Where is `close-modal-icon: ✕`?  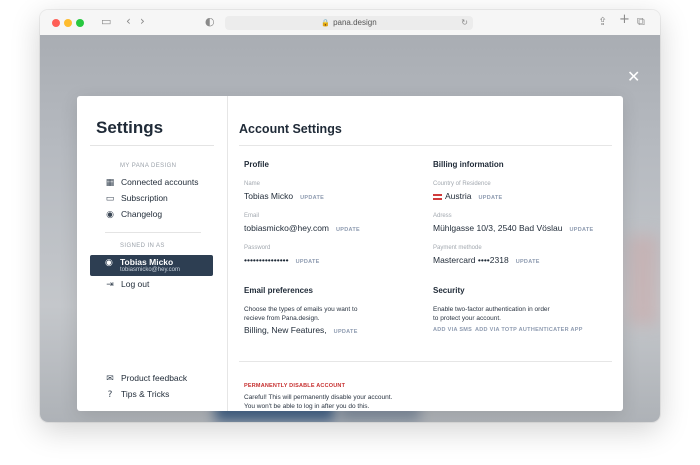 close-modal-icon: ✕ is located at coordinates (633, 77).